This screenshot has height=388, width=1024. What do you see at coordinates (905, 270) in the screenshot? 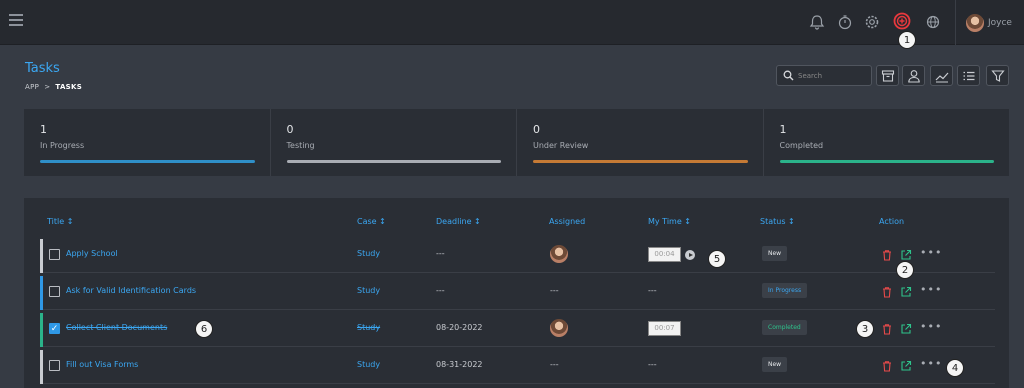
I see `annotation-badge-2: 2` at bounding box center [905, 270].